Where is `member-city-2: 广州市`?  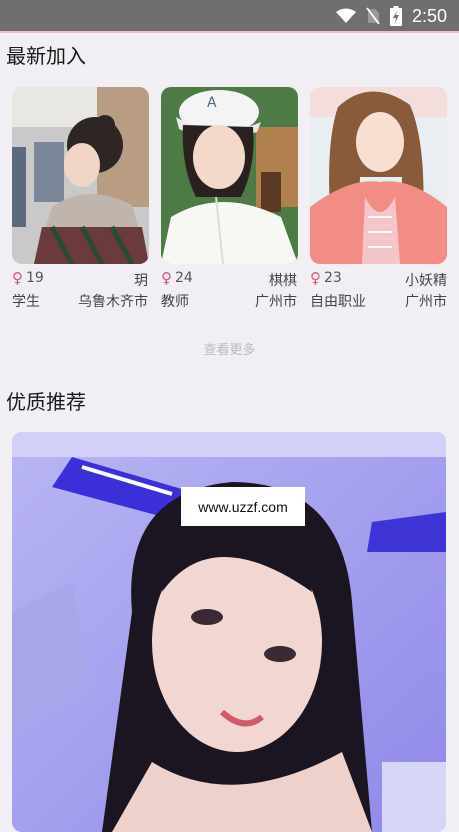
member-city-2: 广州市 is located at coordinates (276, 302).